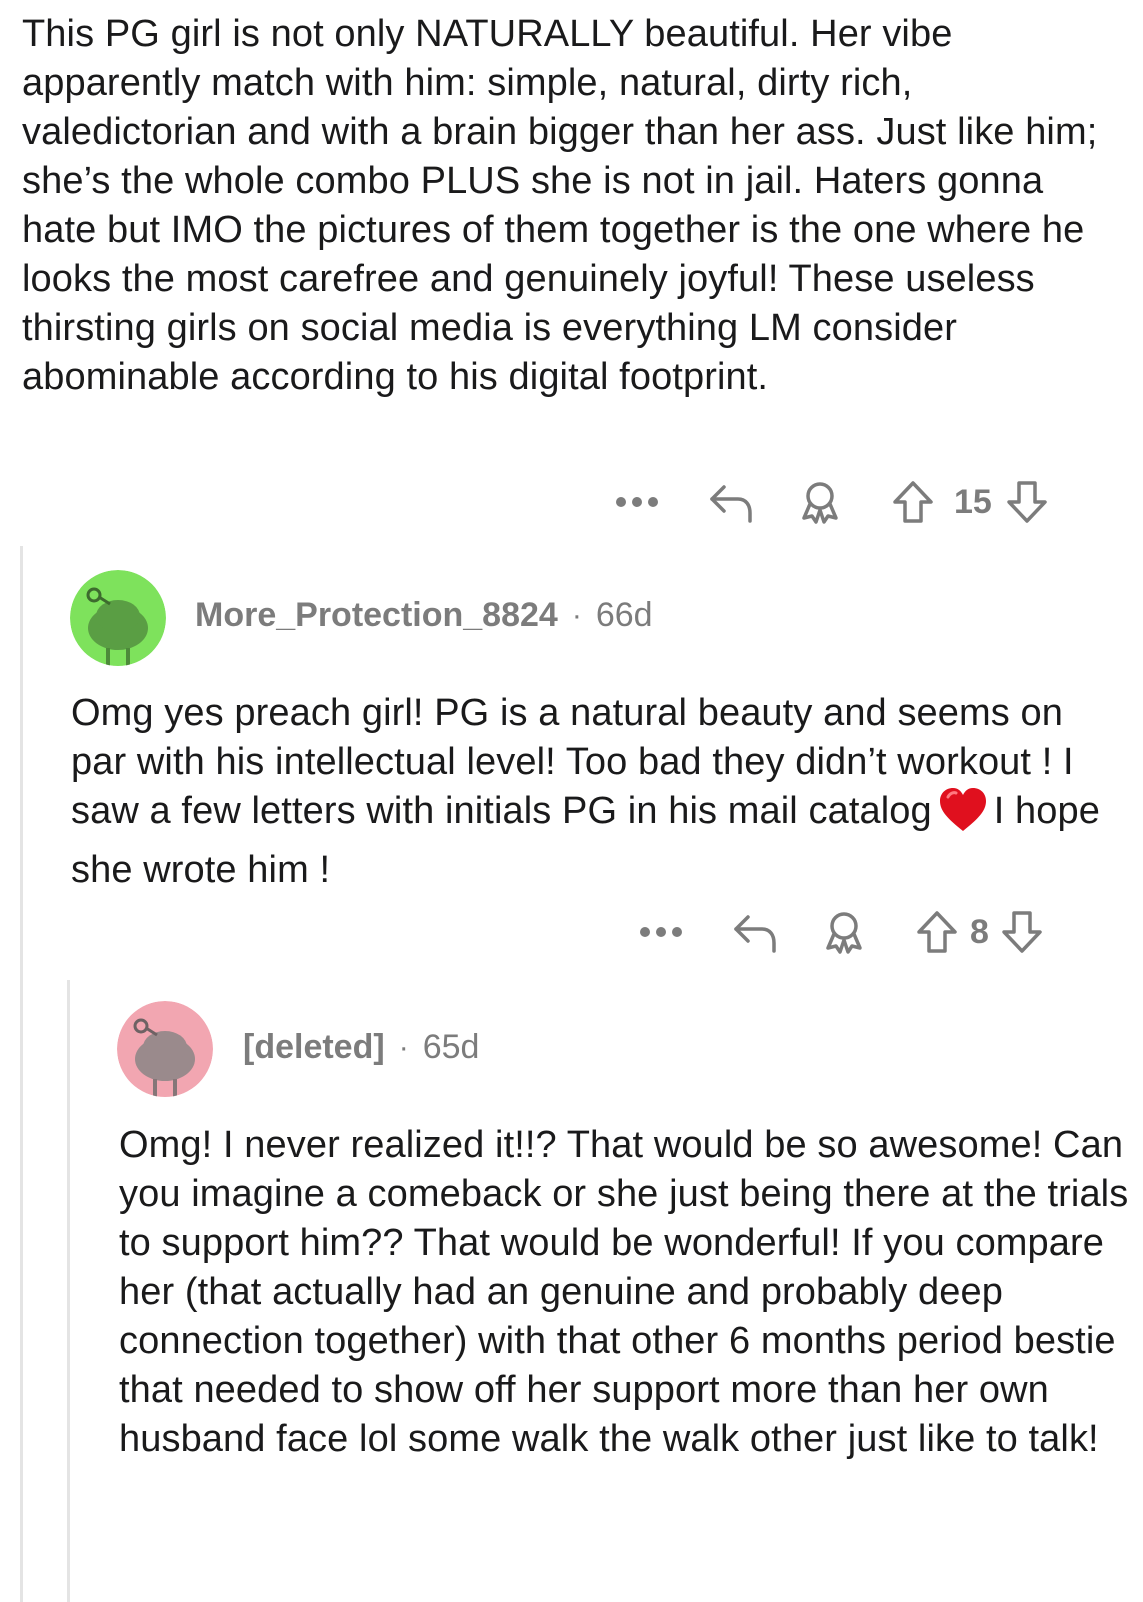  I want to click on reply1-meta: More_Protection_8824 · 66d, so click(424, 615).